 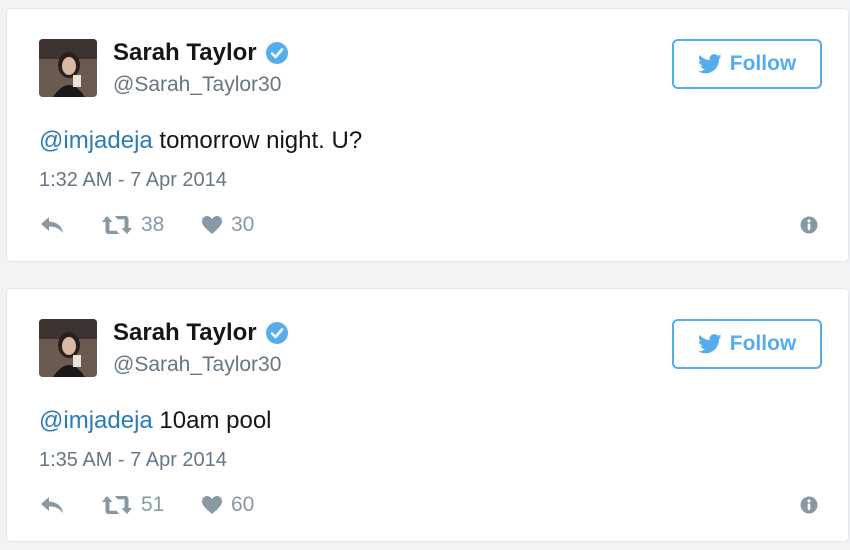 I want to click on retweet-count: 51, so click(x=153, y=504).